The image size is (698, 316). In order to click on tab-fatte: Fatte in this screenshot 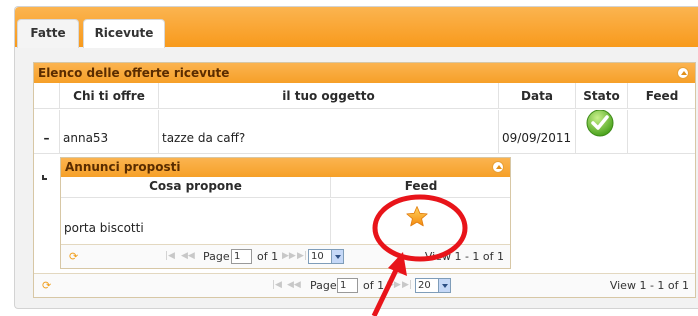, I will do `click(48, 33)`.